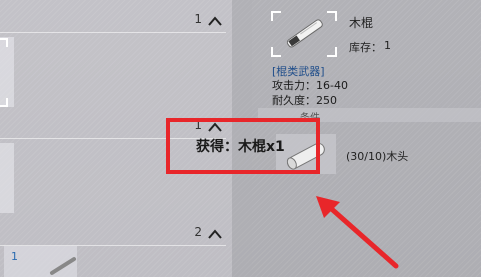 The image size is (481, 277). Describe the element at coordinates (304, 100) in the screenshot. I see `stat-durability: 耐久度：250` at that location.